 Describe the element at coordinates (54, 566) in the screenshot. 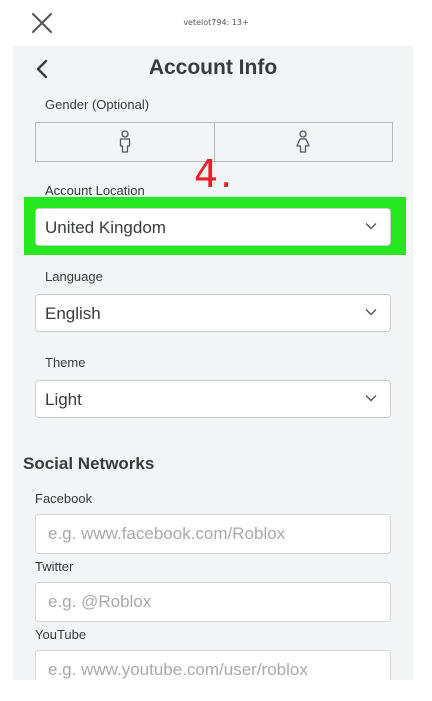

I see `twitter-label: Twitter` at that location.